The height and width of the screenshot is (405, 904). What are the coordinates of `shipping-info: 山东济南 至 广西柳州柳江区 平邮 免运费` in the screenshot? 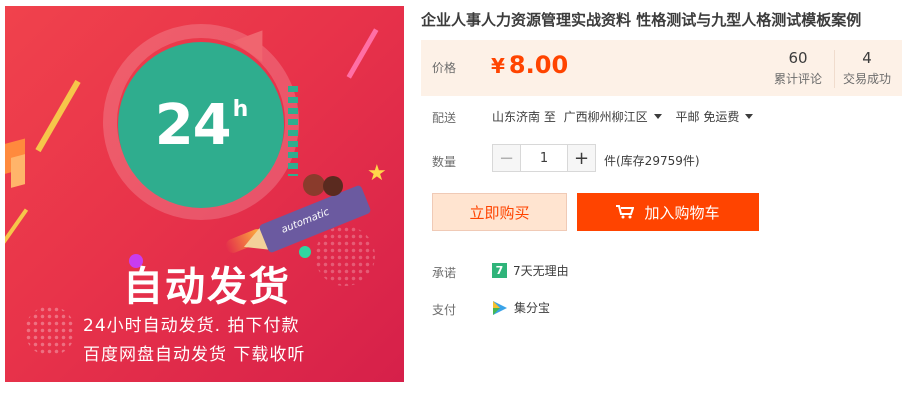 It's located at (627, 116).